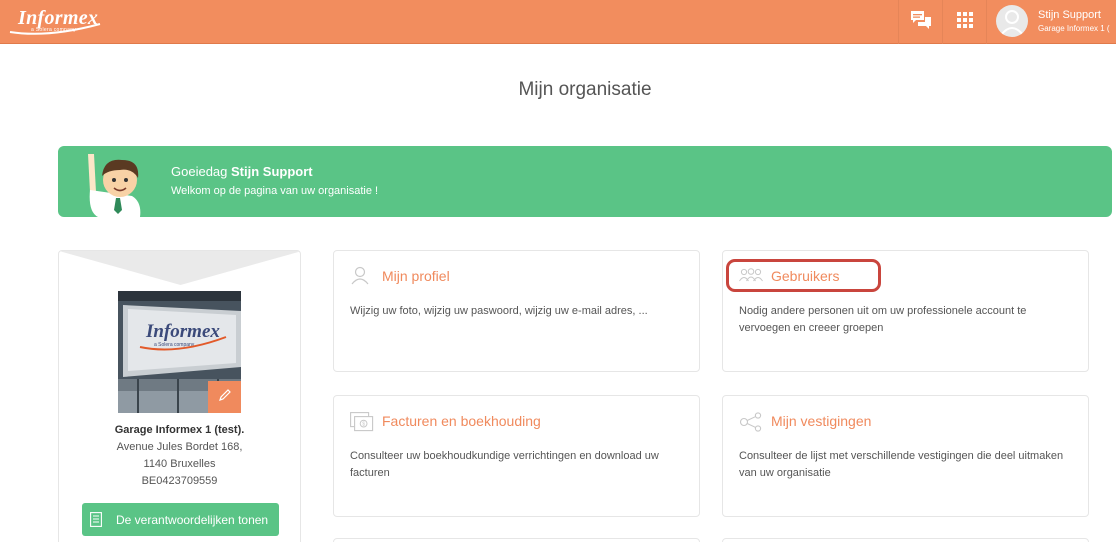  I want to click on page-title: Mijn organisatie, so click(585, 89).